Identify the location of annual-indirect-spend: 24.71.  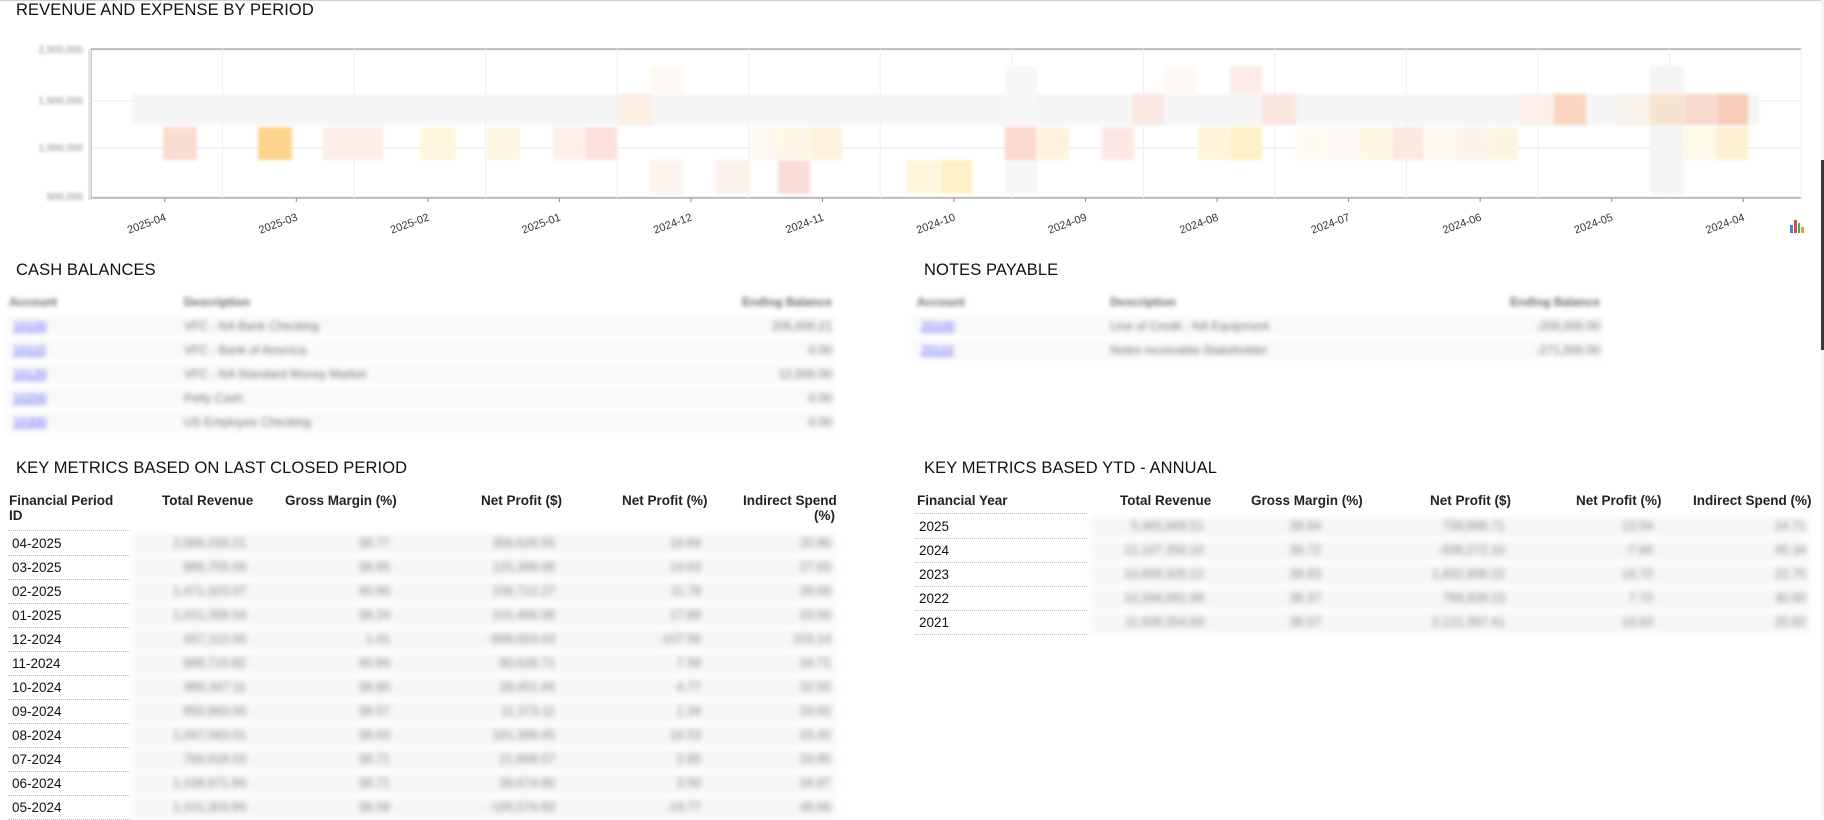
(1790, 526).